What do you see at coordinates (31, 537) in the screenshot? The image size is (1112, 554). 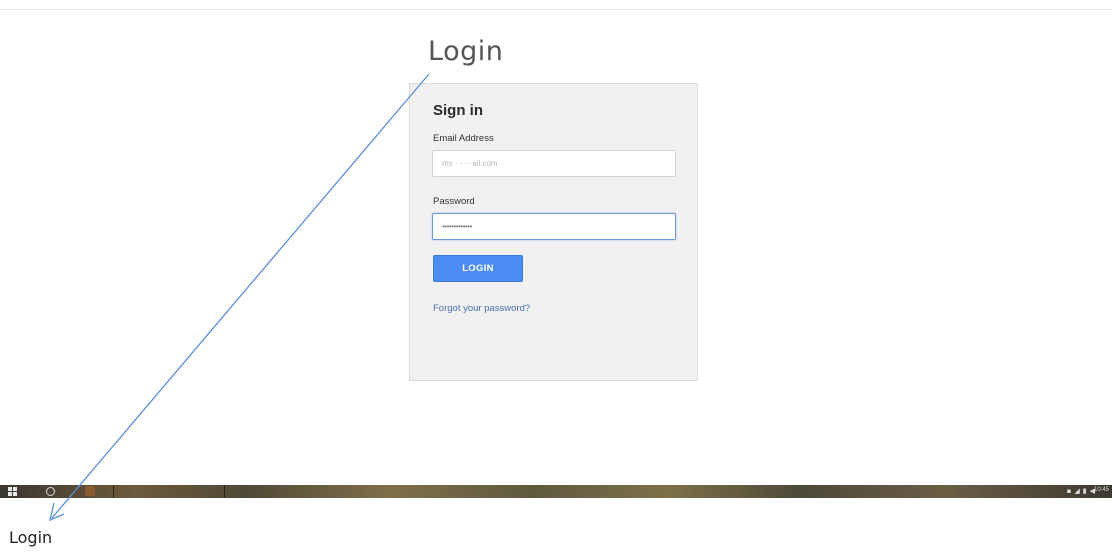 I see `annotation-caption: Login` at bounding box center [31, 537].